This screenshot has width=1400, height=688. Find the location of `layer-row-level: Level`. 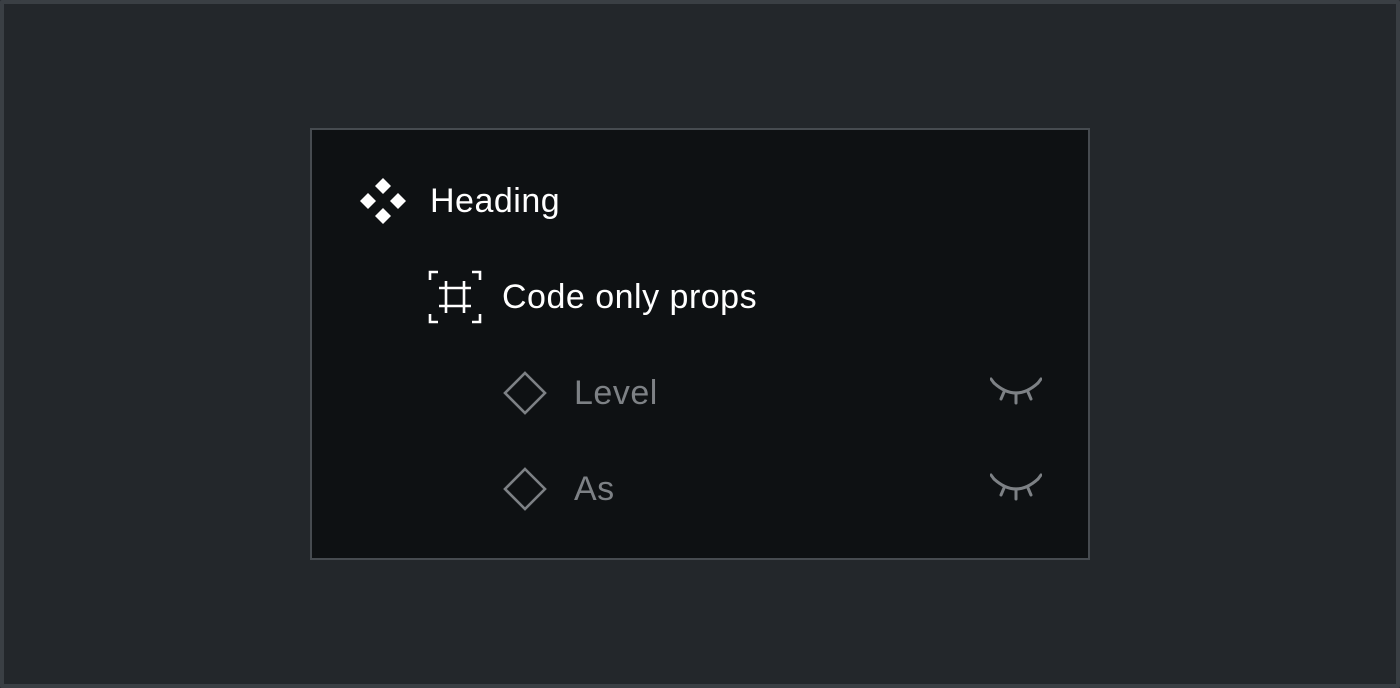

layer-row-level: Level is located at coordinates (580, 393).